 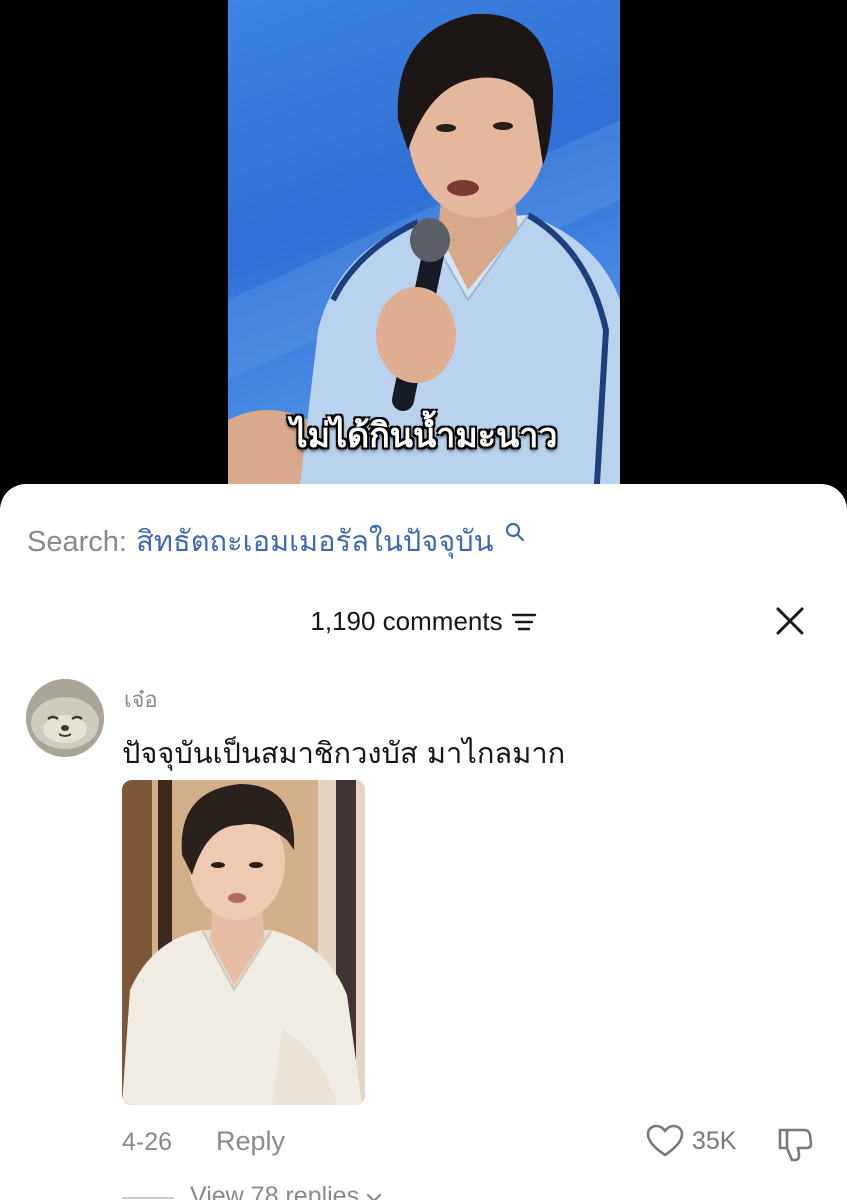 What do you see at coordinates (423, 1191) in the screenshot?
I see `view-replies-row: View 78 replies` at bounding box center [423, 1191].